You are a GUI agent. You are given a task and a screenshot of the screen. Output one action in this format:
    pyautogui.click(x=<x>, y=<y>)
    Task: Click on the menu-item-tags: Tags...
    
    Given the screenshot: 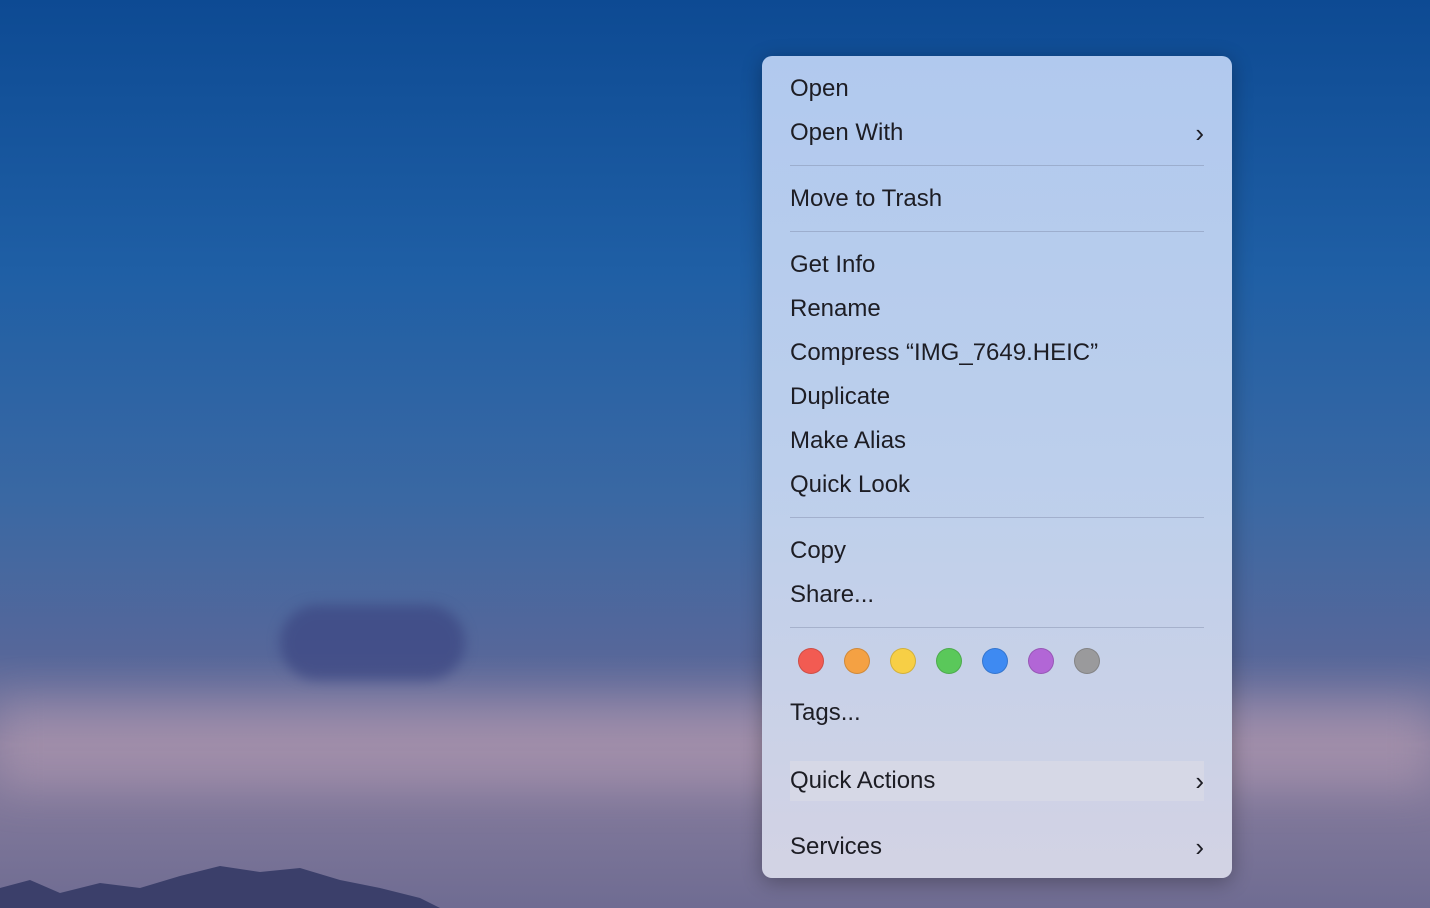 What is the action you would take?
    pyautogui.click(x=997, y=713)
    